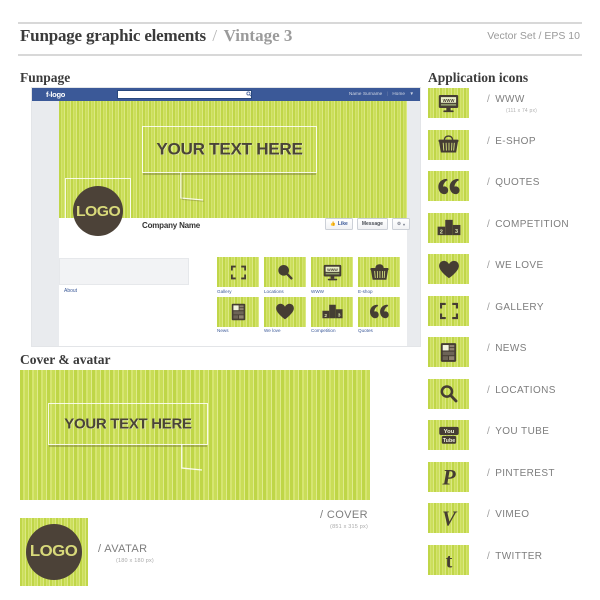  I want to click on podium-icon: 2 3, so click(332, 312).